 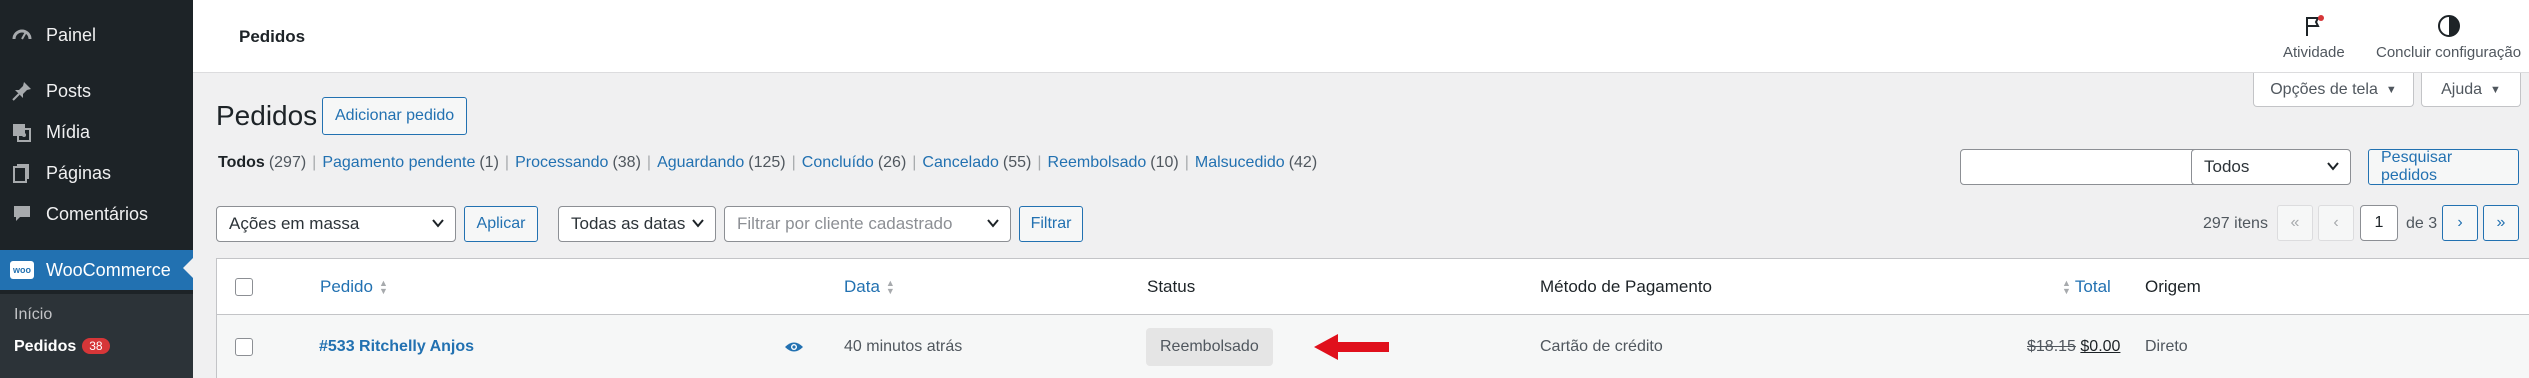 What do you see at coordinates (294, 223) in the screenshot?
I see `bulk-actions-value: Ações em massa` at bounding box center [294, 223].